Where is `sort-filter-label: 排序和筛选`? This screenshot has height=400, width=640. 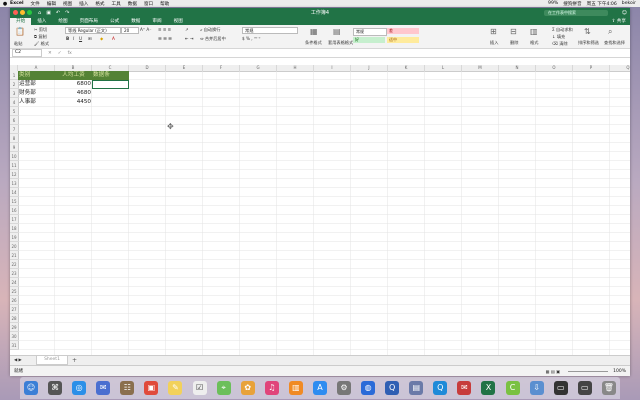 sort-filter-label: 排序和筛选 is located at coordinates (588, 43).